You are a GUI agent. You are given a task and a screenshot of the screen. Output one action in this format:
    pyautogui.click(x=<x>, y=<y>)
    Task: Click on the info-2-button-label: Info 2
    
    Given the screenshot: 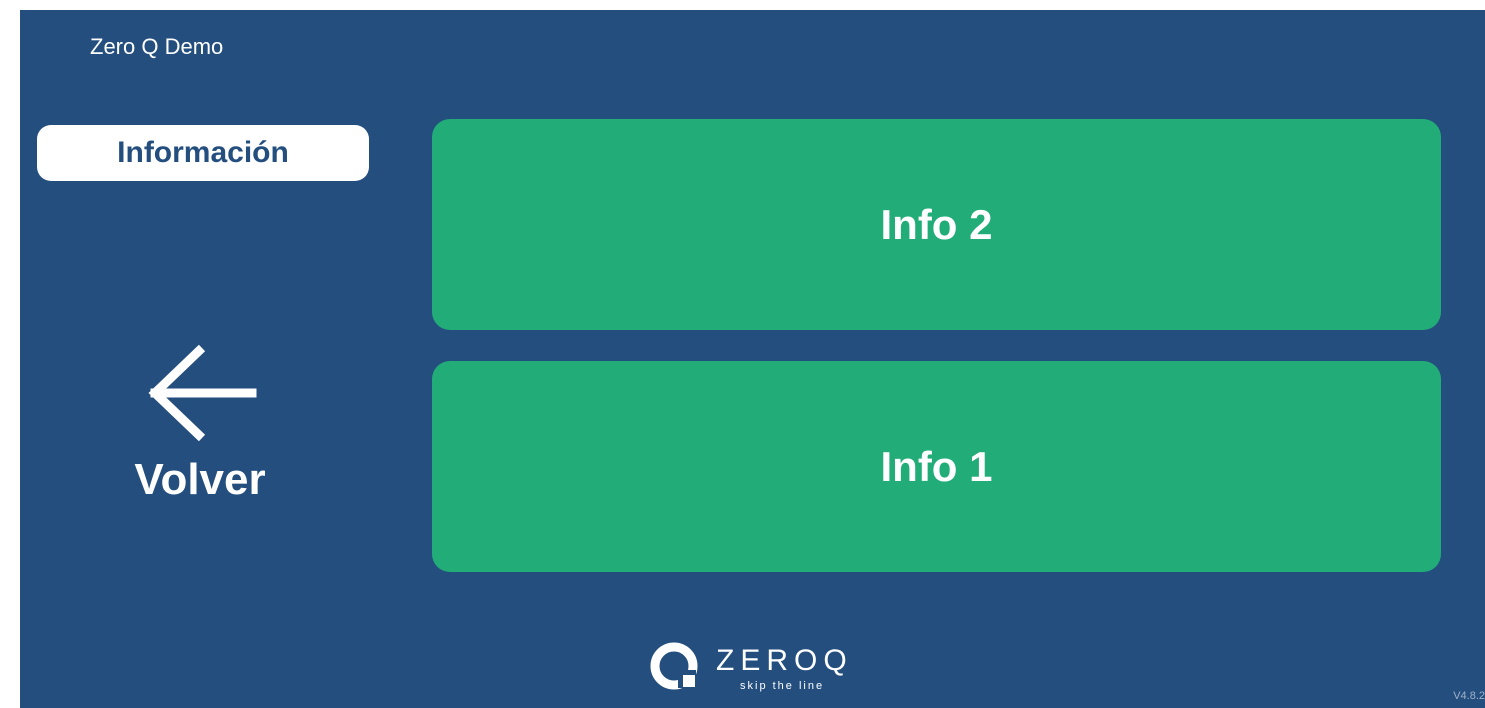 What is the action you would take?
    pyautogui.click(x=936, y=224)
    